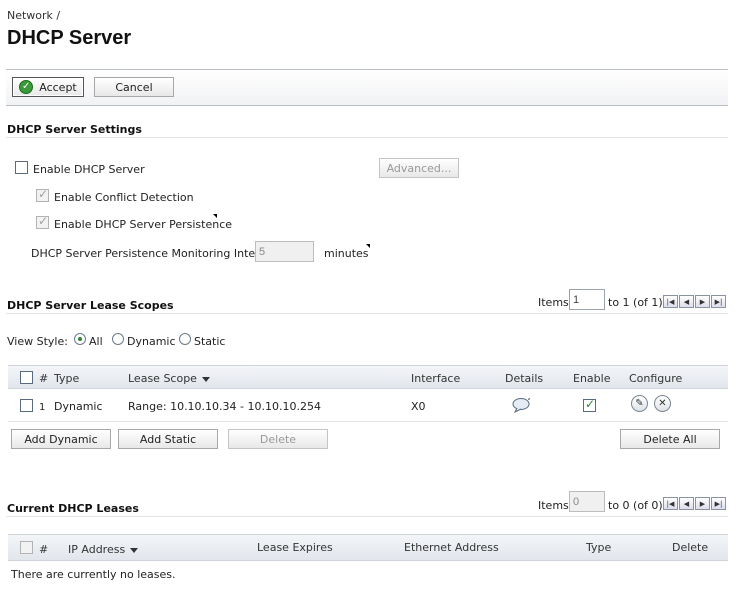  I want to click on breadcrumb: Network /, so click(33, 15).